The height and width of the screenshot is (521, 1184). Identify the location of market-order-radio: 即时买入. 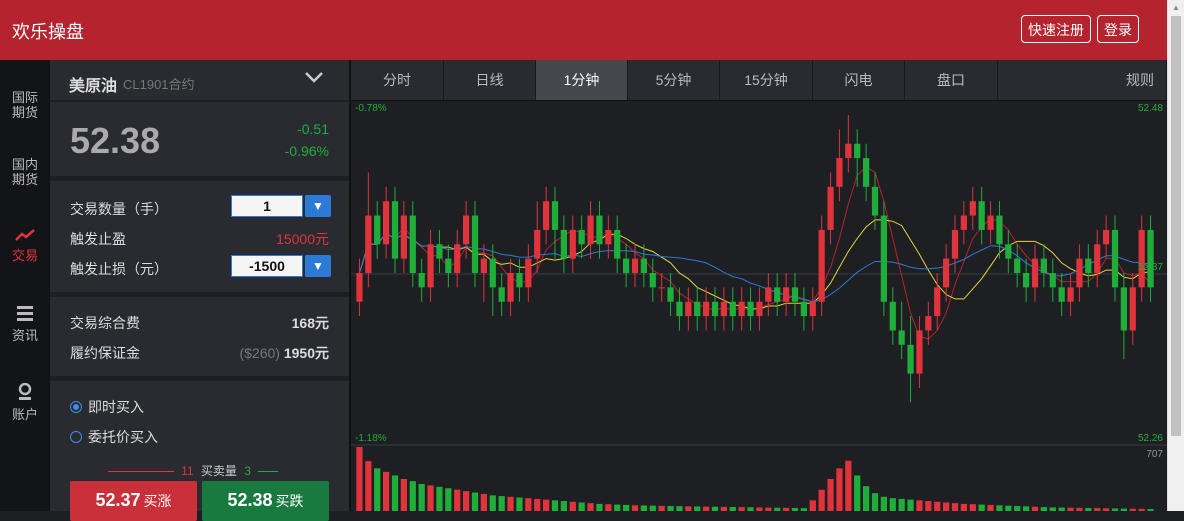
(107, 407).